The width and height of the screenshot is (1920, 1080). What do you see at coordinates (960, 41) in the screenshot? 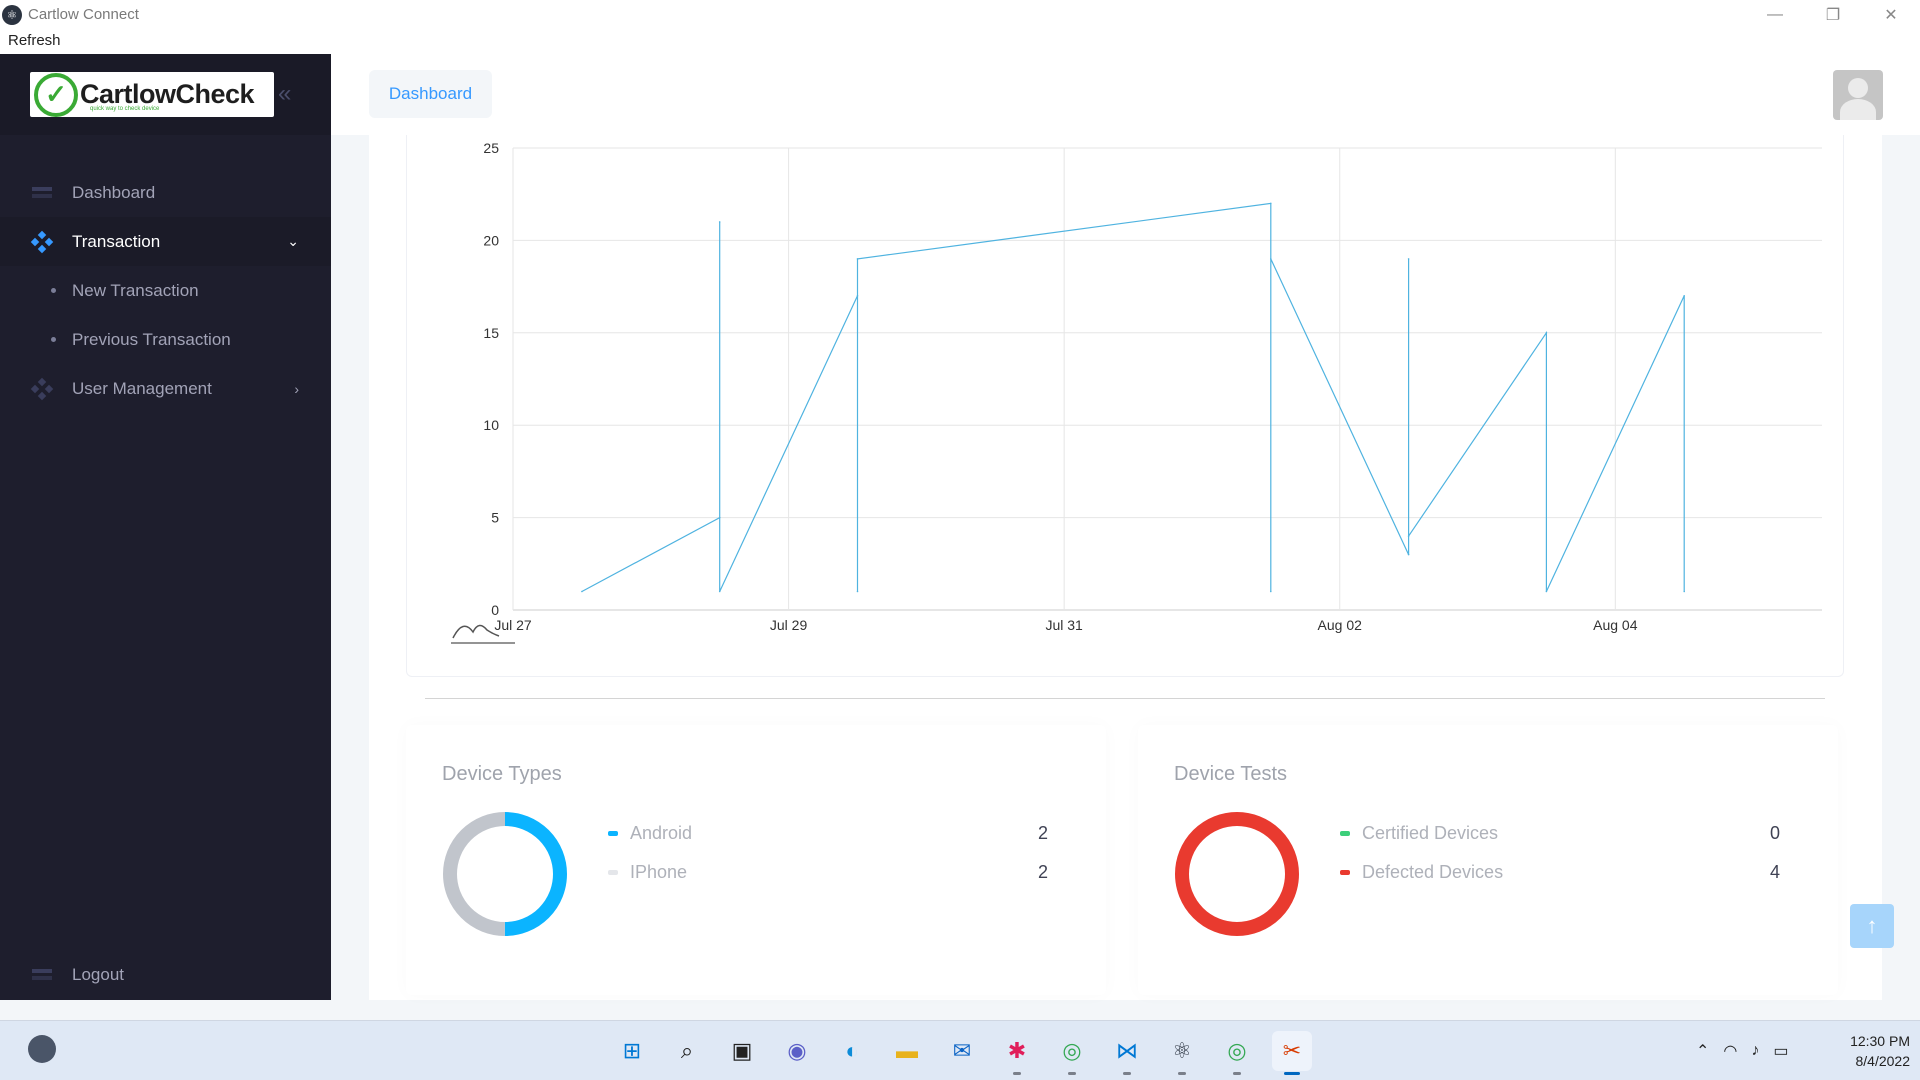
I see `menu-bar: Refresh` at bounding box center [960, 41].